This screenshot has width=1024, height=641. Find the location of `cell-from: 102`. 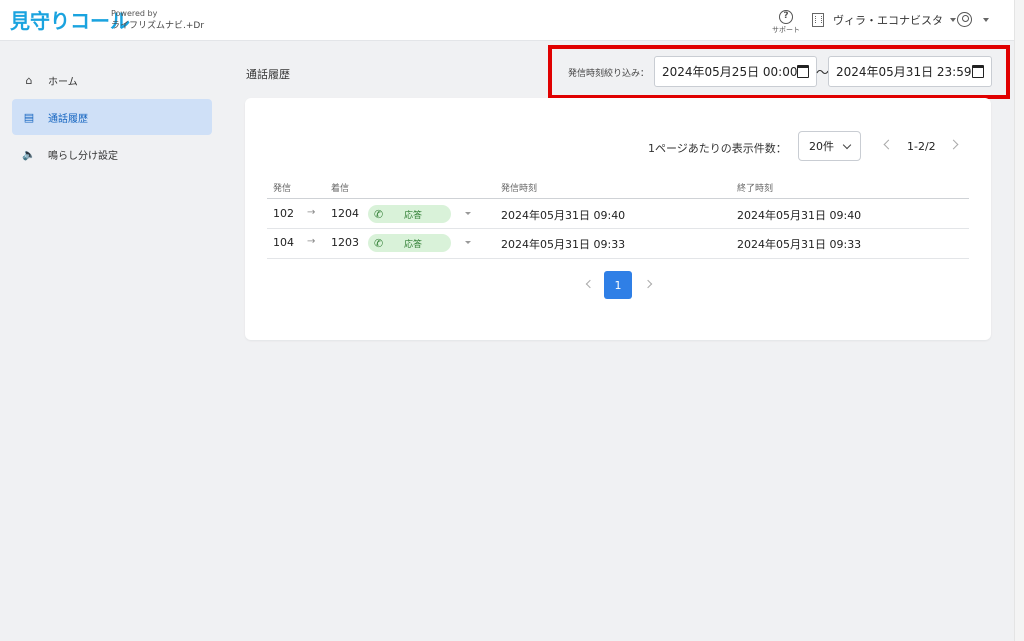

cell-from: 102 is located at coordinates (283, 213).